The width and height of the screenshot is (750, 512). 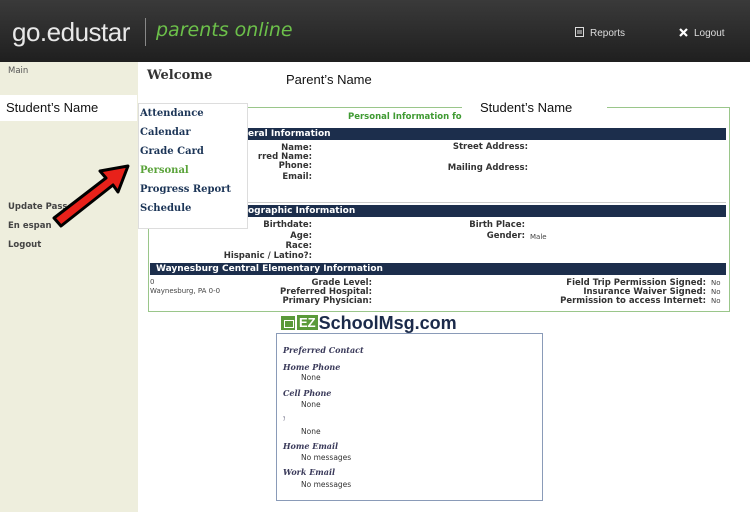 I want to click on home-phone-label: Home Phone, so click(x=312, y=367).